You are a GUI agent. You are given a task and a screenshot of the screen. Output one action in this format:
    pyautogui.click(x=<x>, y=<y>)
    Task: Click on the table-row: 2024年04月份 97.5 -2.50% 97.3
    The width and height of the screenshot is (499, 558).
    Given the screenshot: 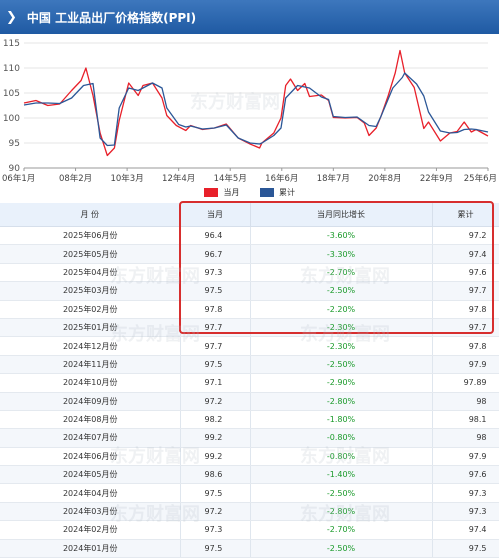 What is the action you would take?
    pyautogui.click(x=249, y=493)
    